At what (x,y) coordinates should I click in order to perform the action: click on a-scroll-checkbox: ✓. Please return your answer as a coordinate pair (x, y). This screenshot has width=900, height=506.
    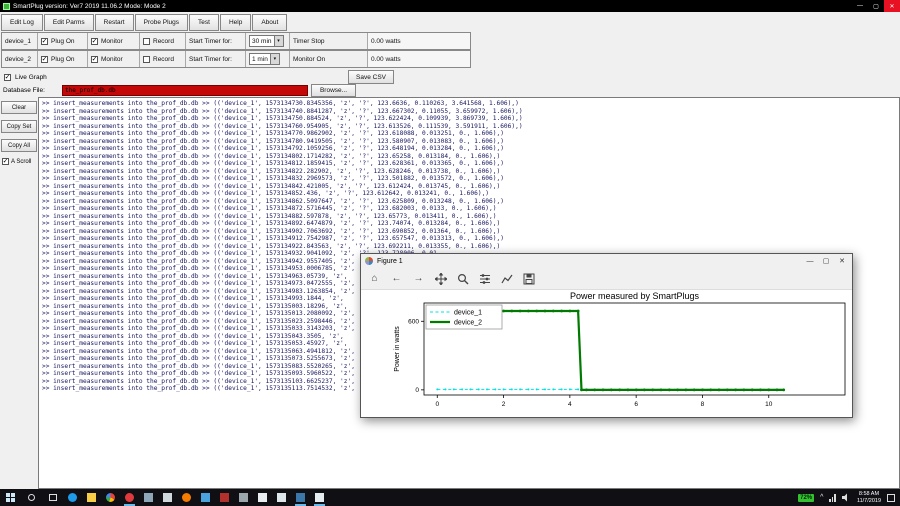
    Looking at the image, I should click on (5, 161).